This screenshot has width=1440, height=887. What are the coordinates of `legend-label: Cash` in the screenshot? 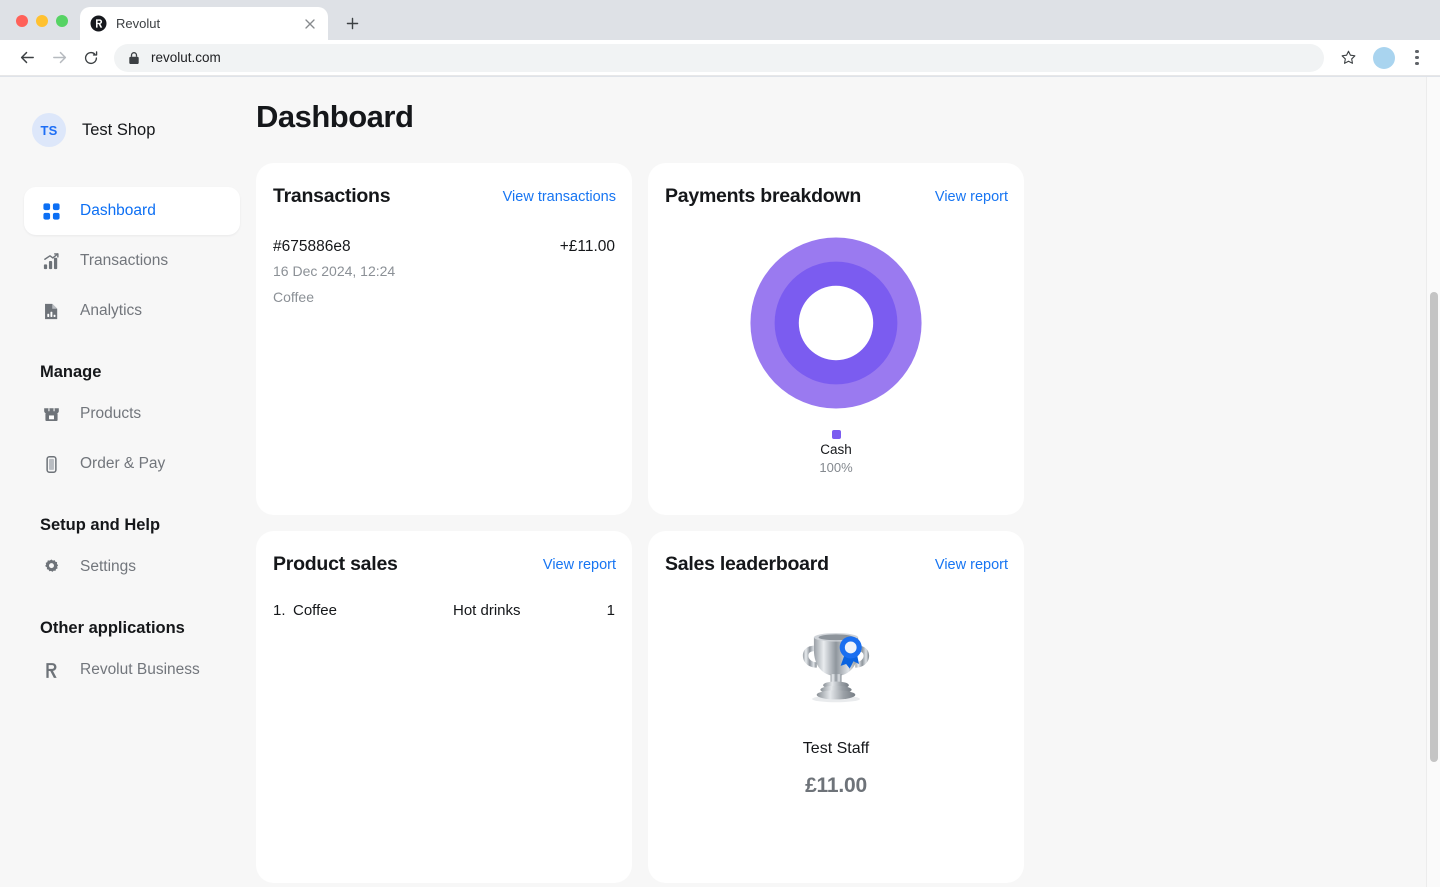 It's located at (836, 449).